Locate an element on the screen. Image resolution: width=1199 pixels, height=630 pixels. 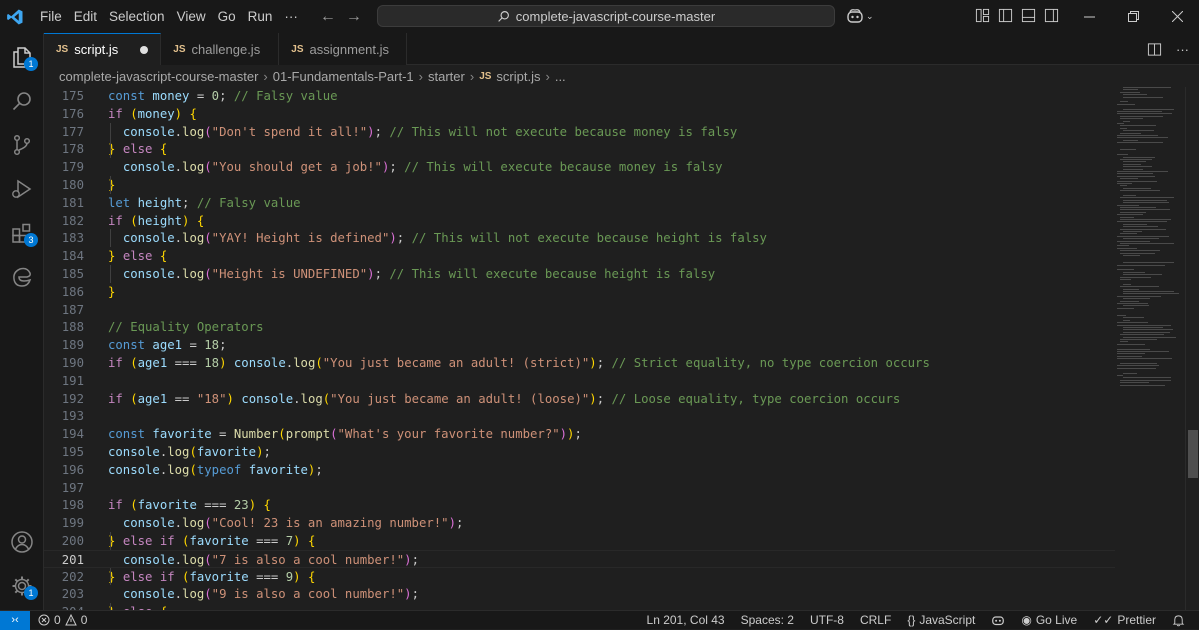
close-button is located at coordinates (1177, 16).